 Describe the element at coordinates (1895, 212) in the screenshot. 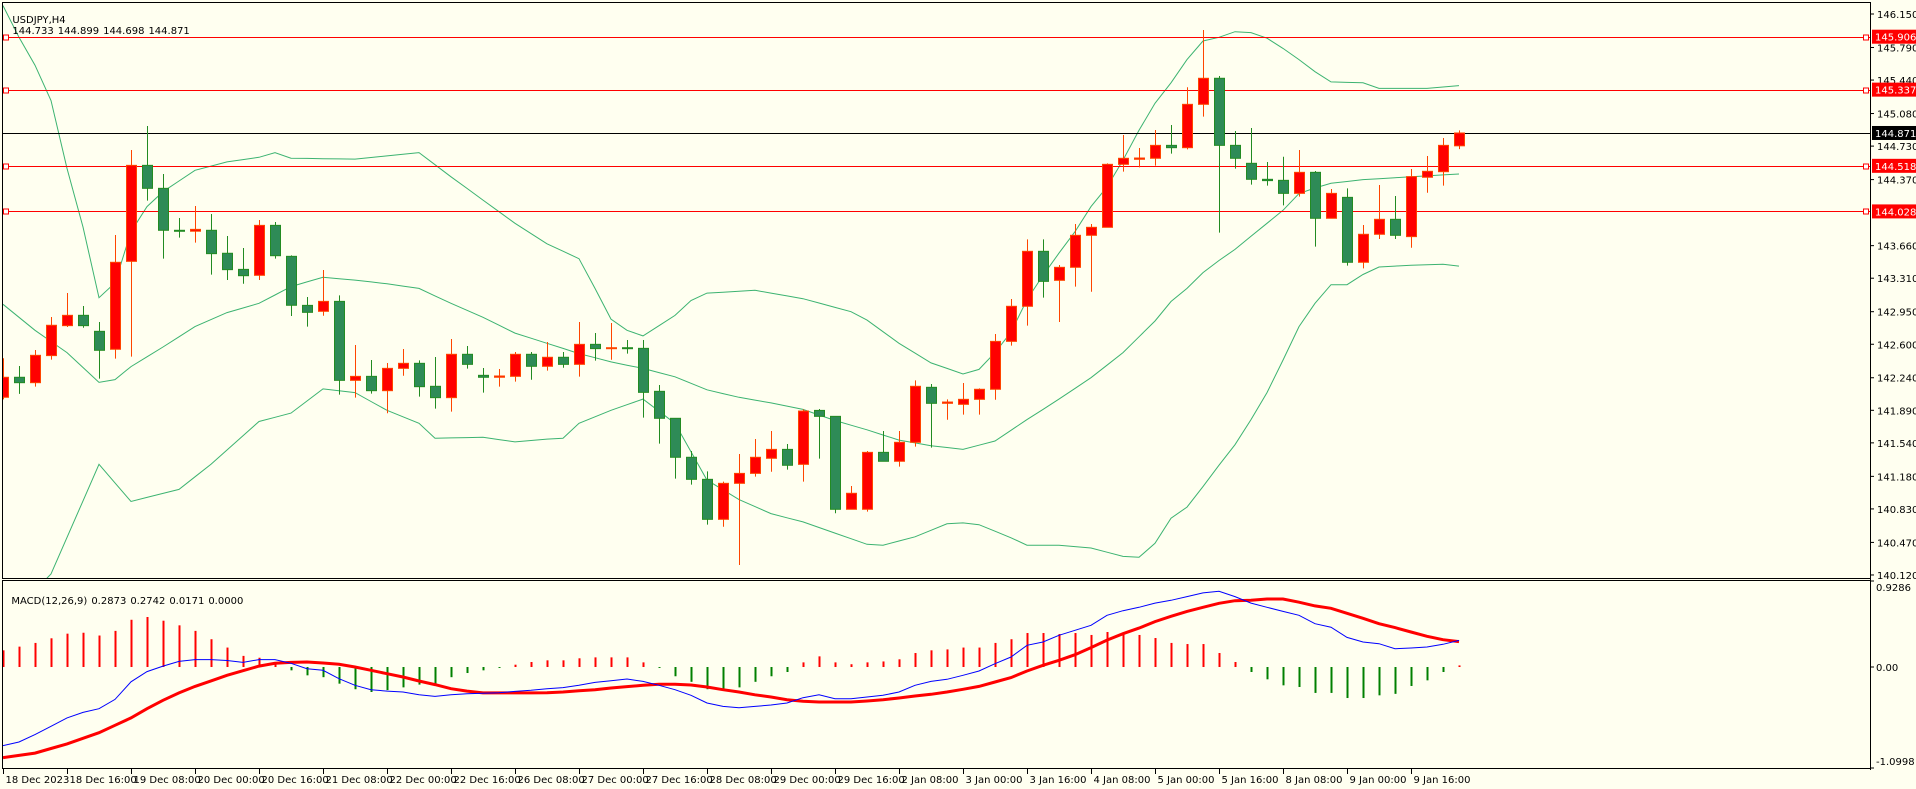

I see `level-price-label: 144.028` at that location.